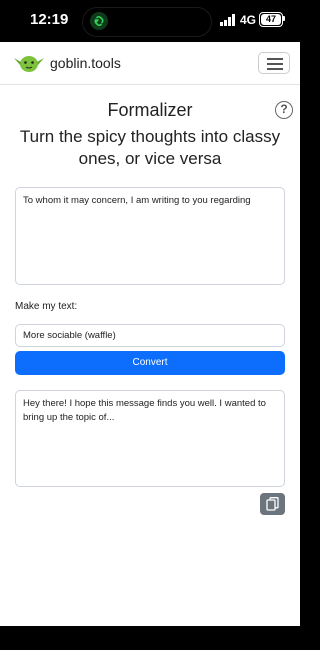  I want to click on top-nav: goblin.tools, so click(150, 63).